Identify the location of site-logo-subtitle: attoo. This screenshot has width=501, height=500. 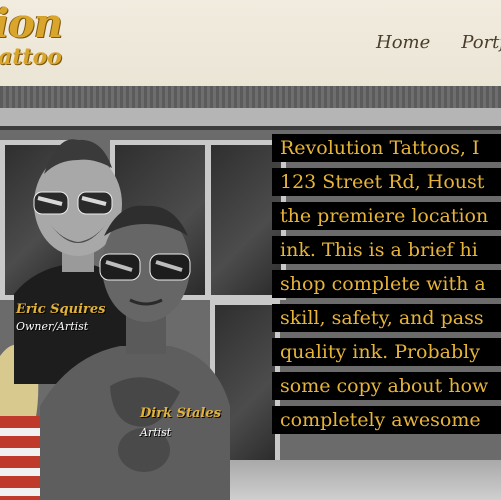
(31, 57).